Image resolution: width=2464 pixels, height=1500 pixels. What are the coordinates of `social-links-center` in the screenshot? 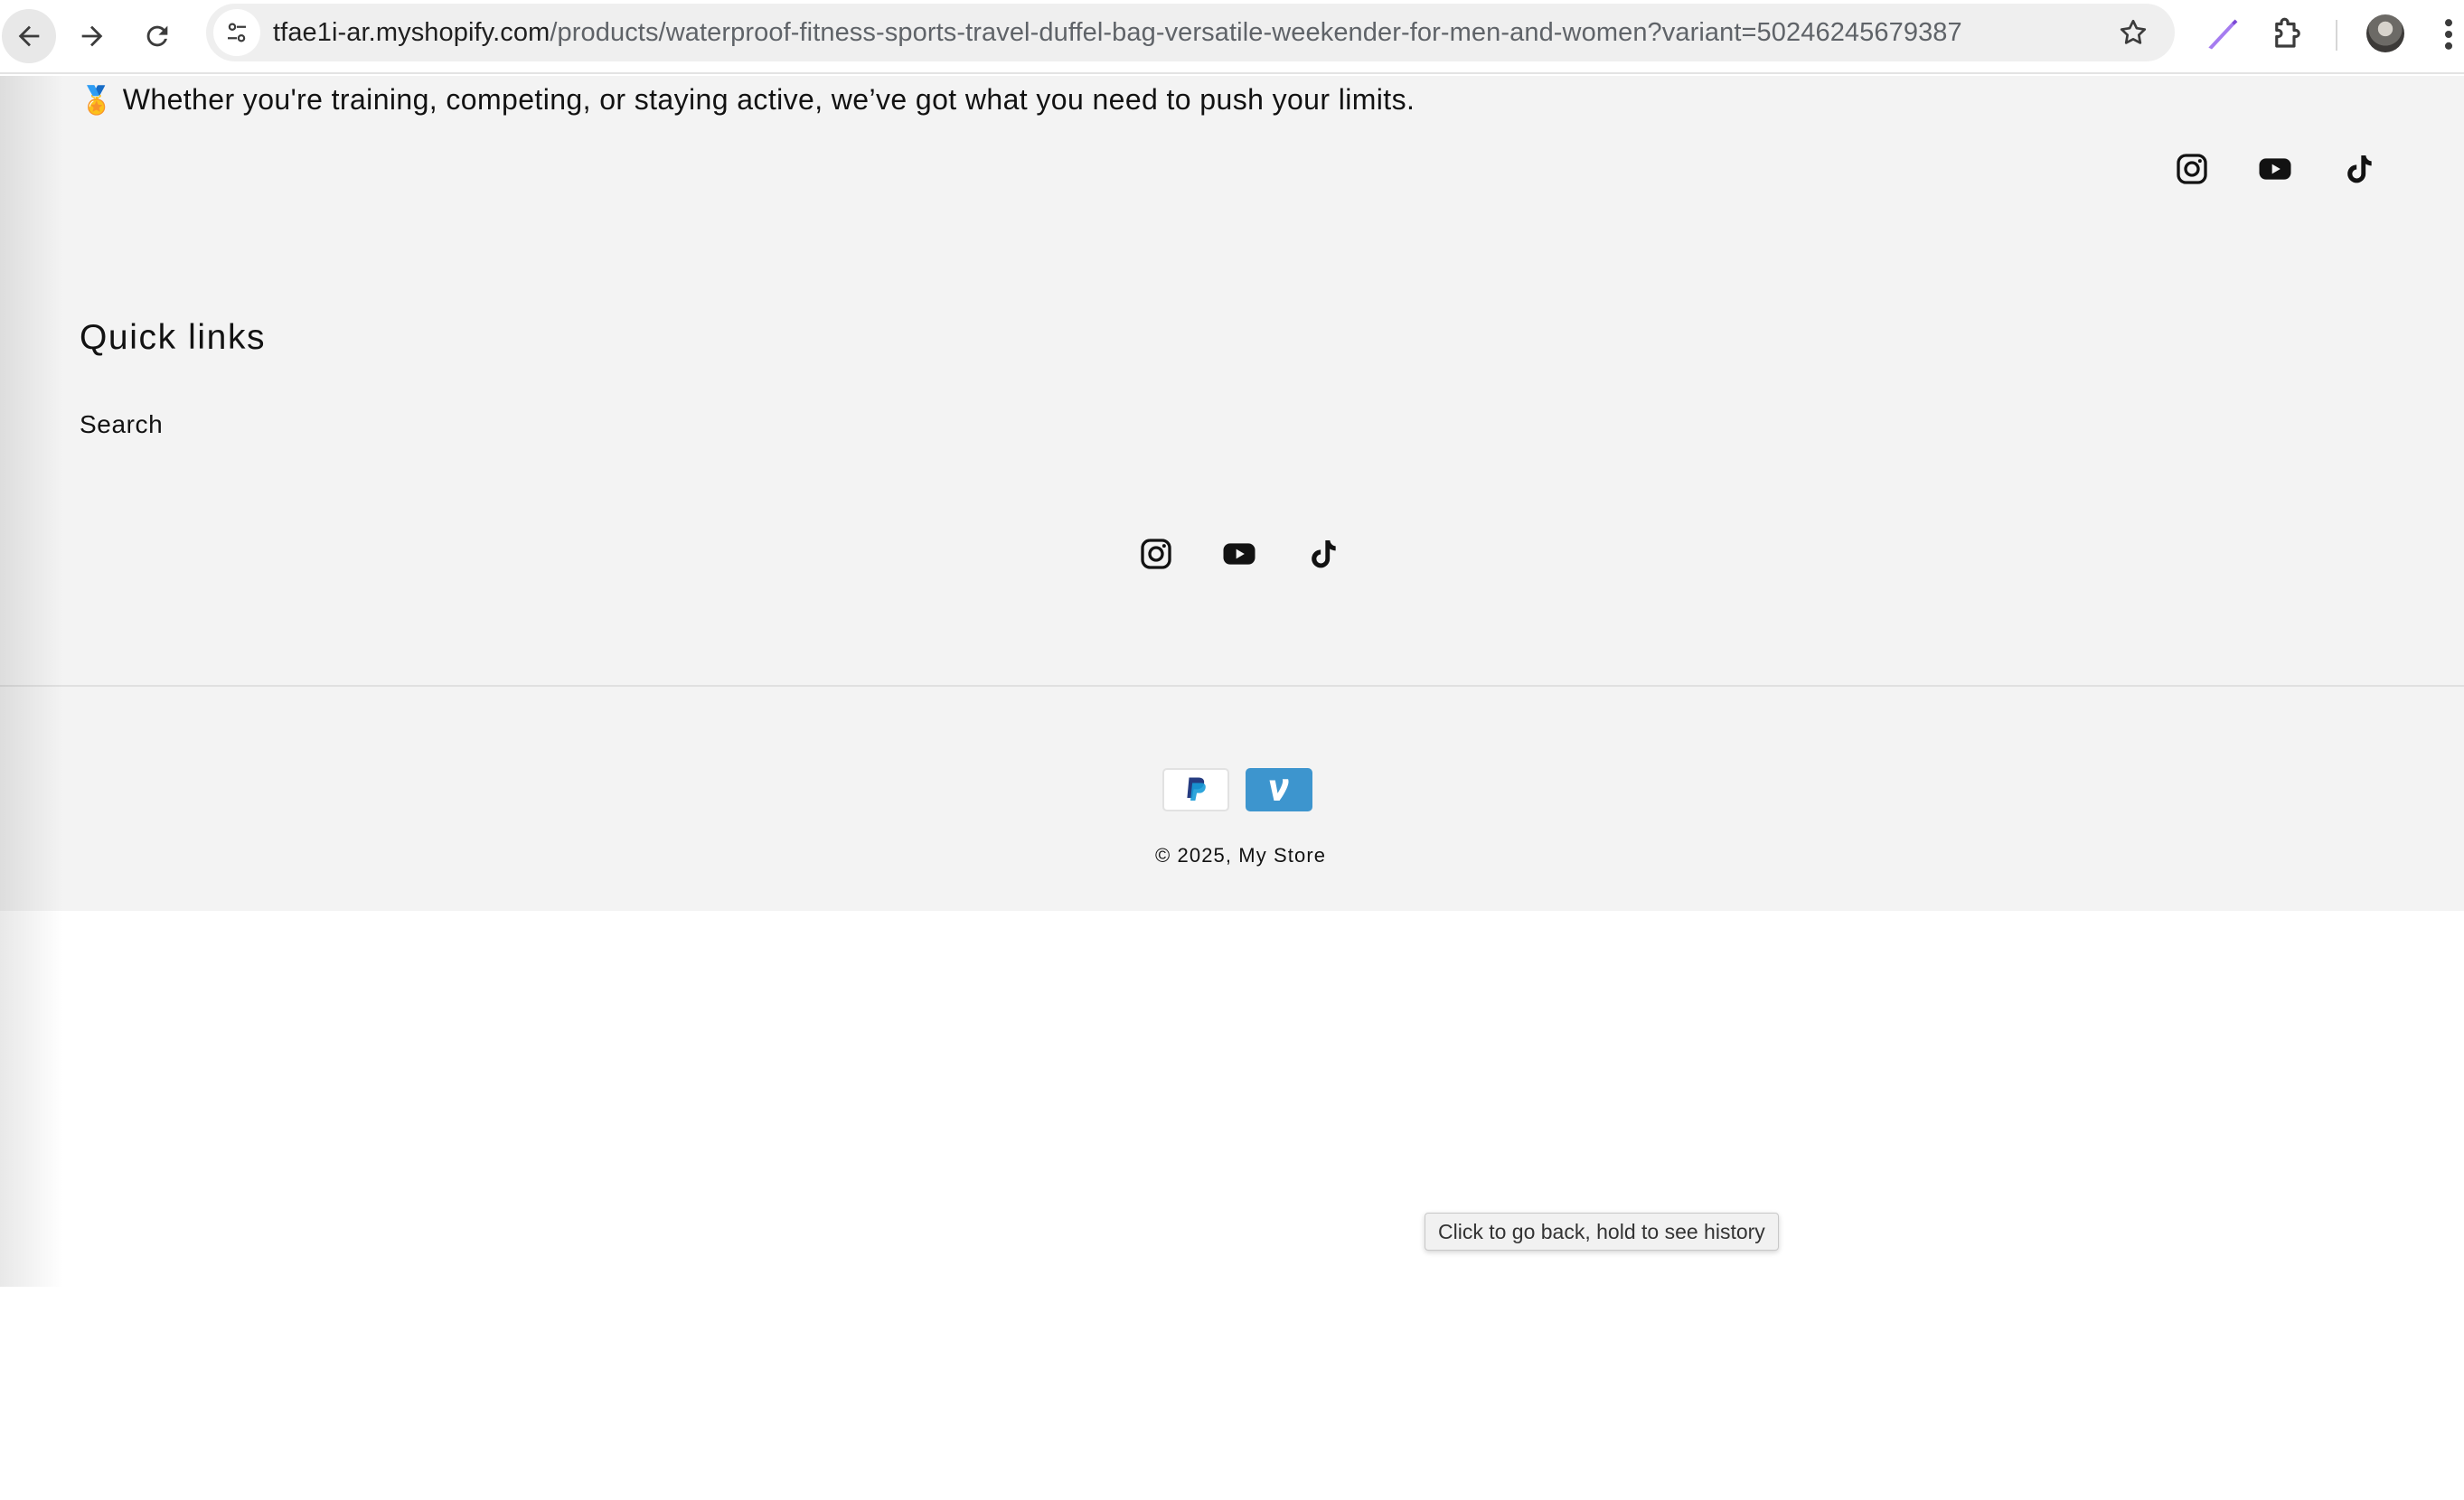 It's located at (1258, 554).